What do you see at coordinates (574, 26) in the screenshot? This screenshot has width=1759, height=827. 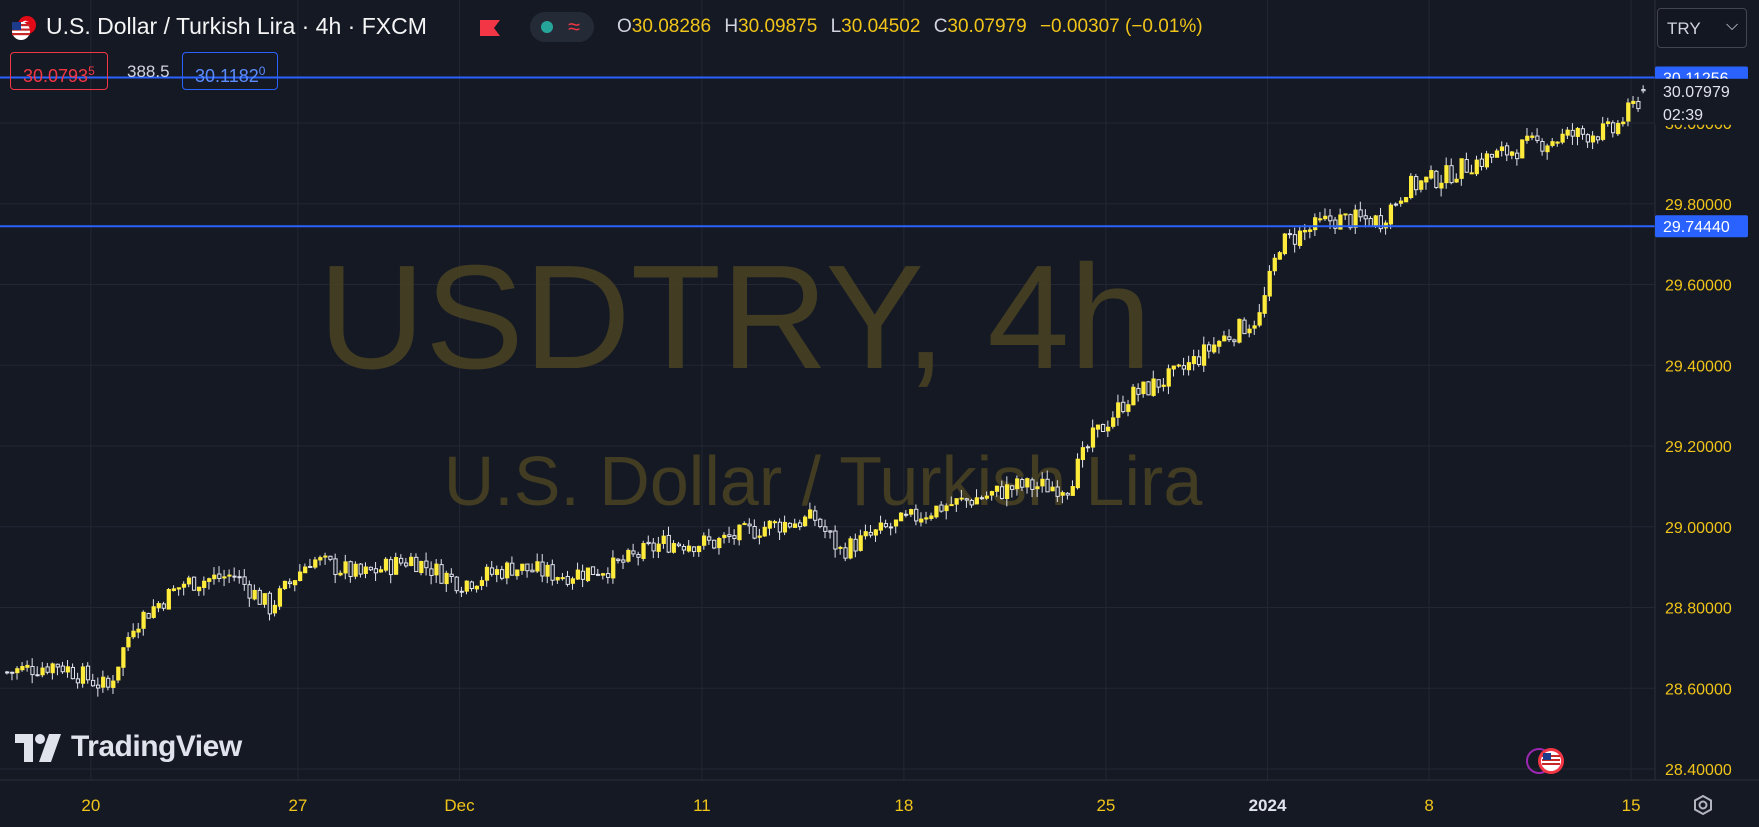 I see `wave-icon: ≈` at bounding box center [574, 26].